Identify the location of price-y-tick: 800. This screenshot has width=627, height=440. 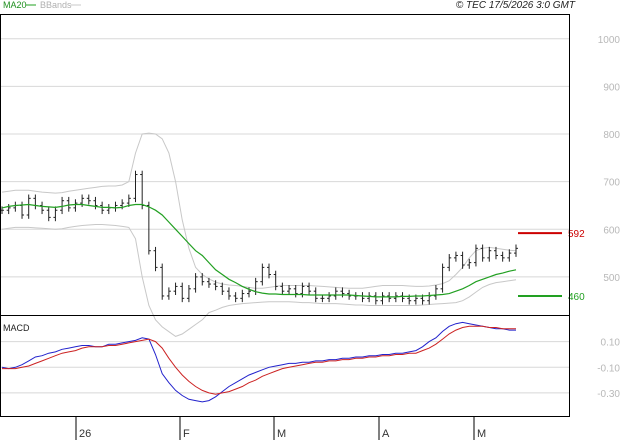
(611, 135).